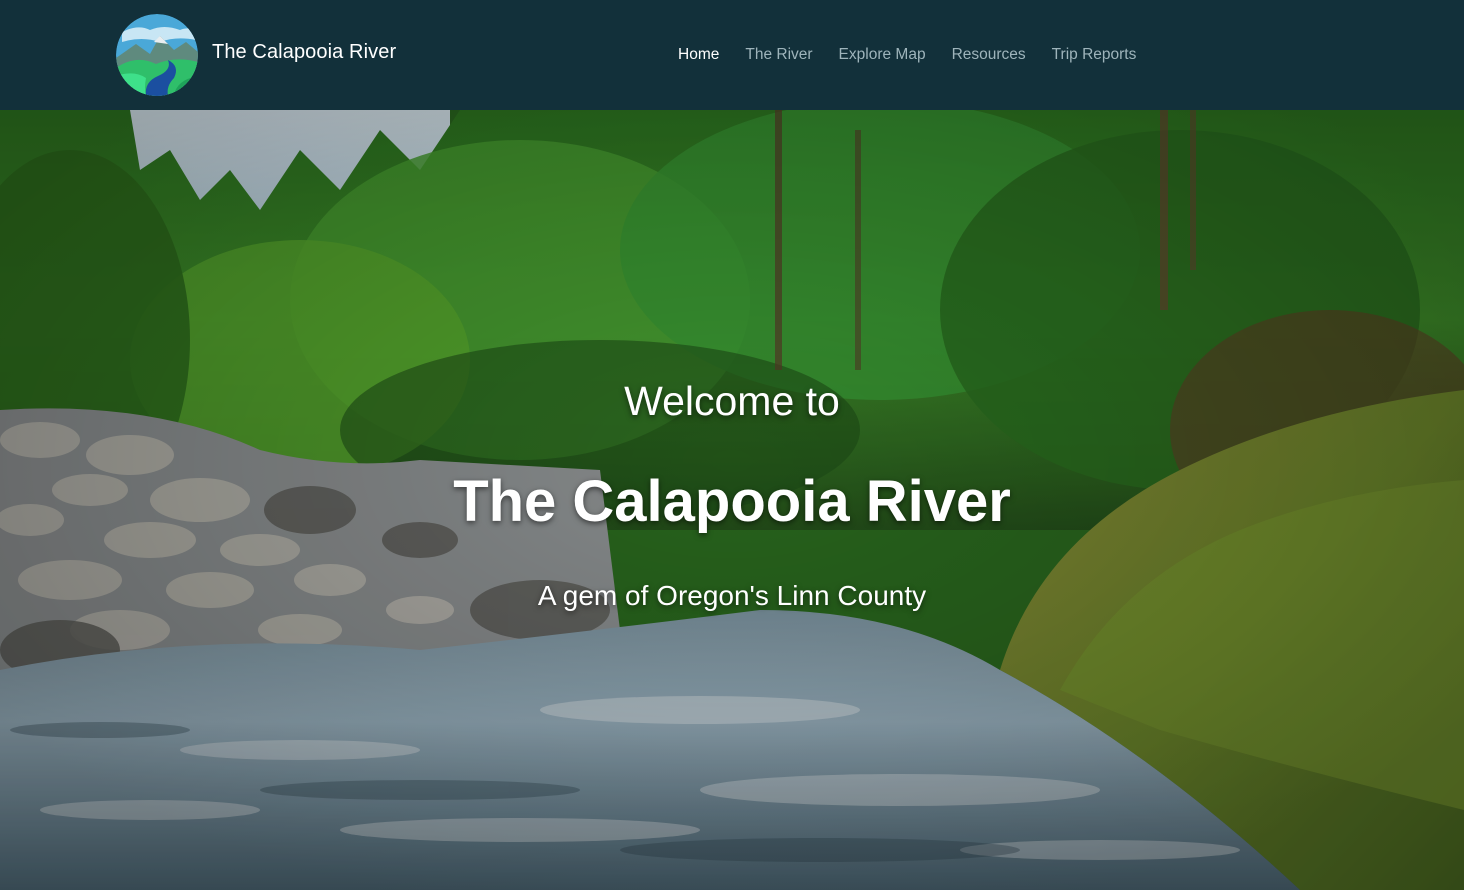 The image size is (1464, 890). What do you see at coordinates (882, 55) in the screenshot?
I see `nav-explore-map: Explore Map` at bounding box center [882, 55].